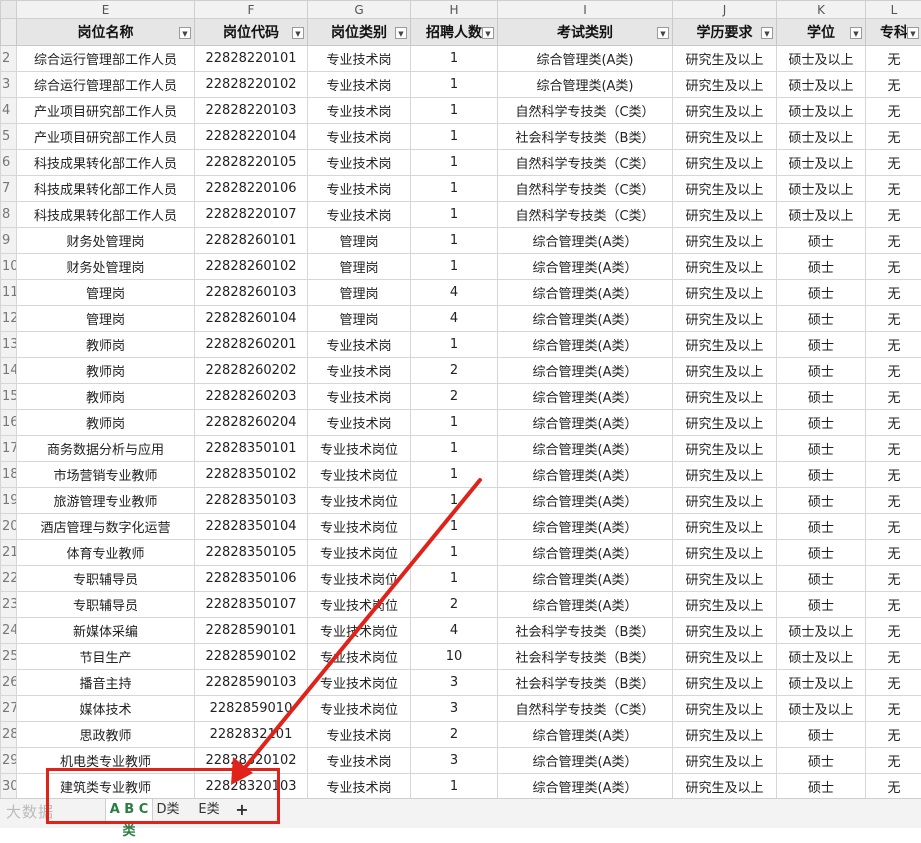 This screenshot has width=921, height=843. Describe the element at coordinates (106, 10) in the screenshot. I see `column-letter: E` at that location.